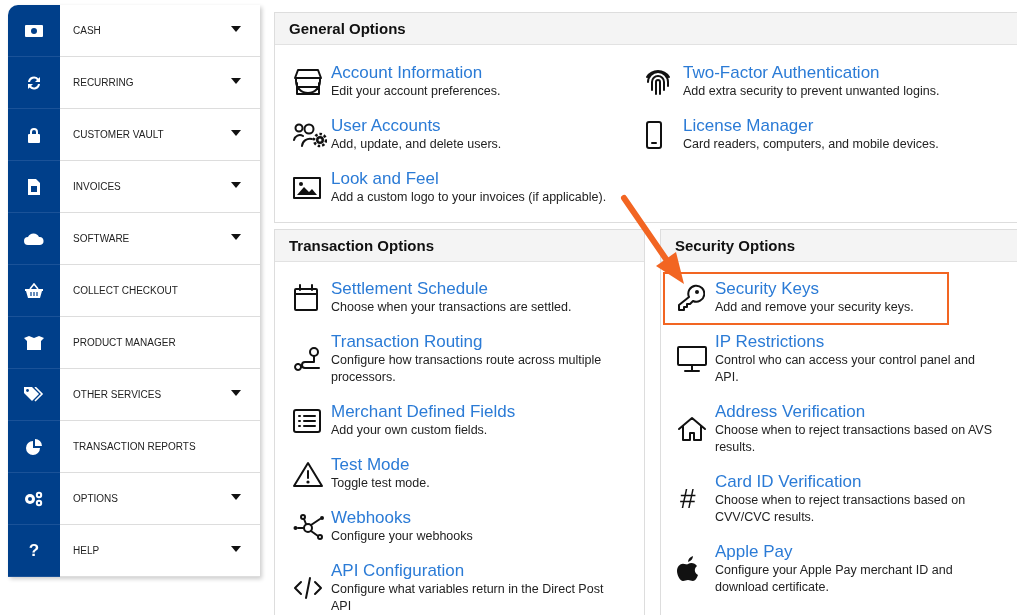 Image resolution: width=1017 pixels, height=615 pixels. I want to click on key-icon, so click(691, 297).